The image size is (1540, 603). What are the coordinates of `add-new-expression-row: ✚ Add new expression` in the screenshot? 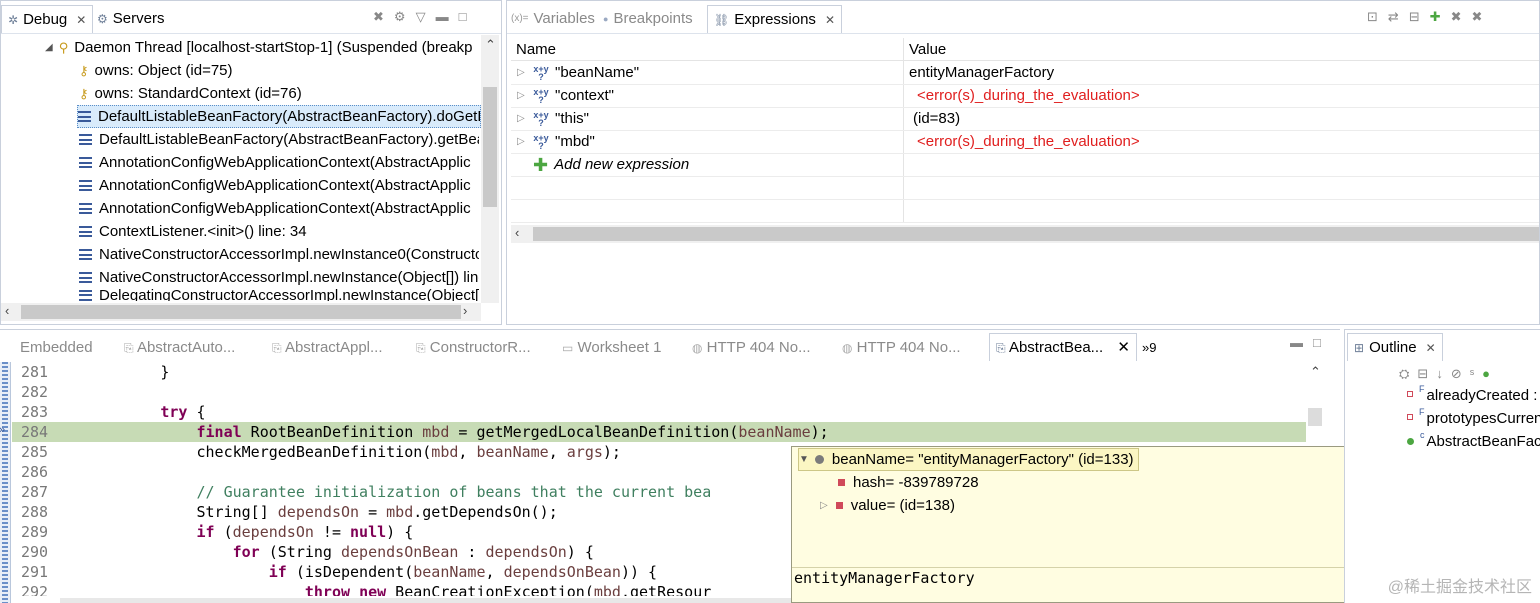 It's located at (1025, 165).